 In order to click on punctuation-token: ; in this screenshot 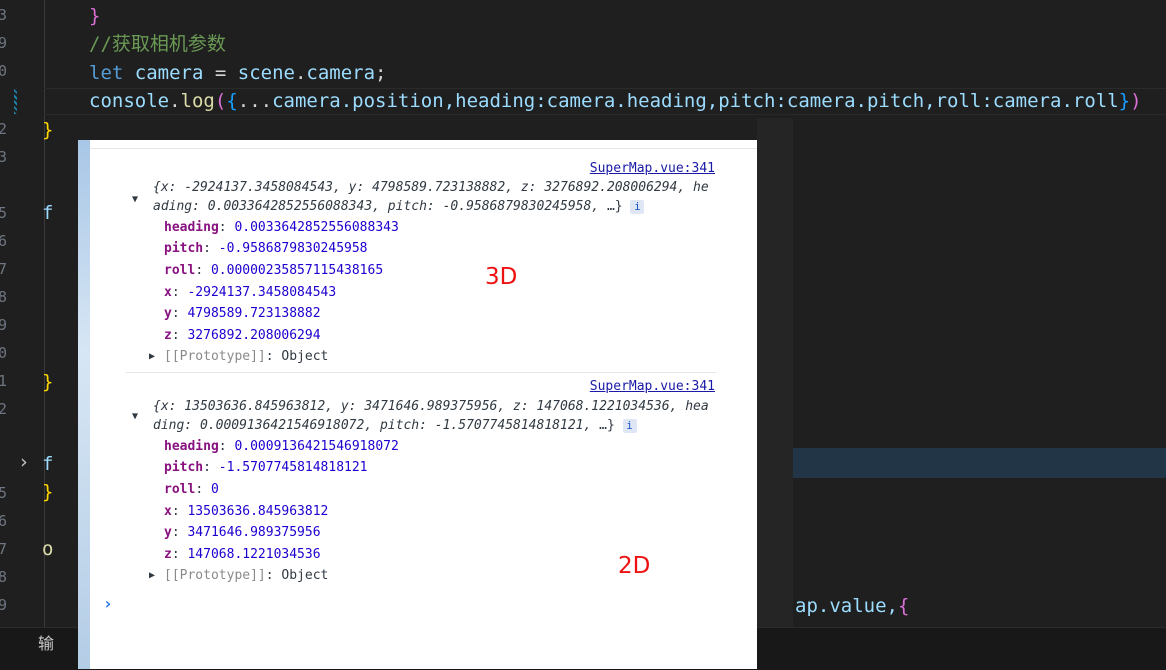, I will do `click(381, 73)`.